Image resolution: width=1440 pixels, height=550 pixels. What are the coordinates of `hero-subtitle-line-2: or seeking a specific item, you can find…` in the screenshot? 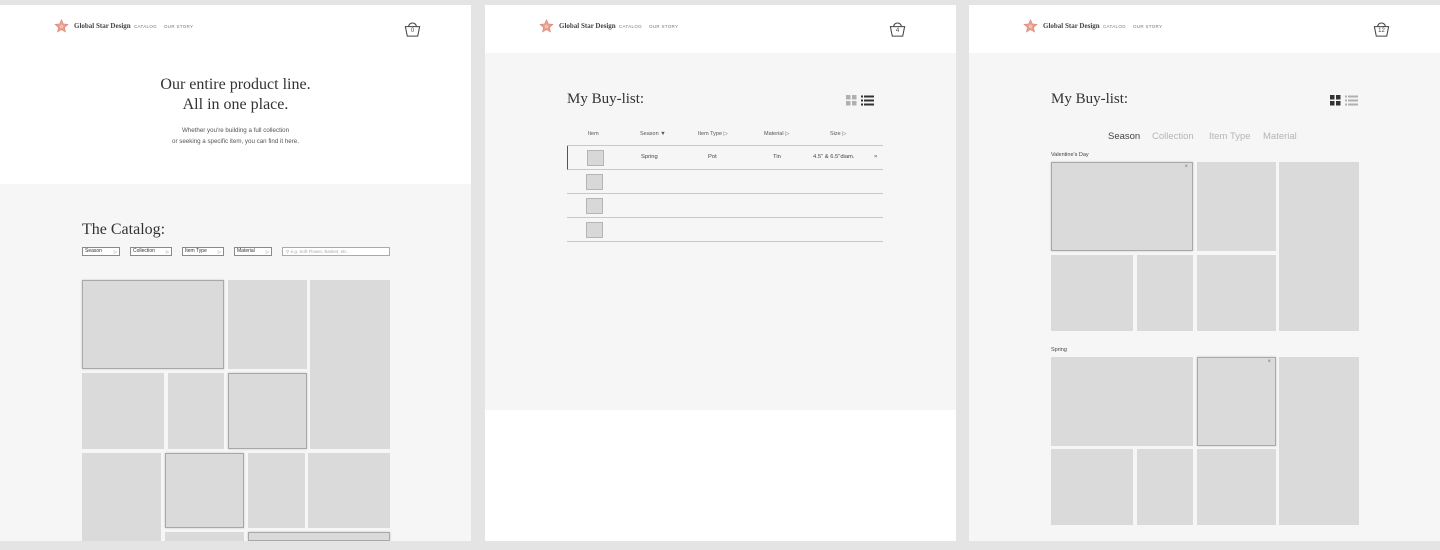 It's located at (235, 141).